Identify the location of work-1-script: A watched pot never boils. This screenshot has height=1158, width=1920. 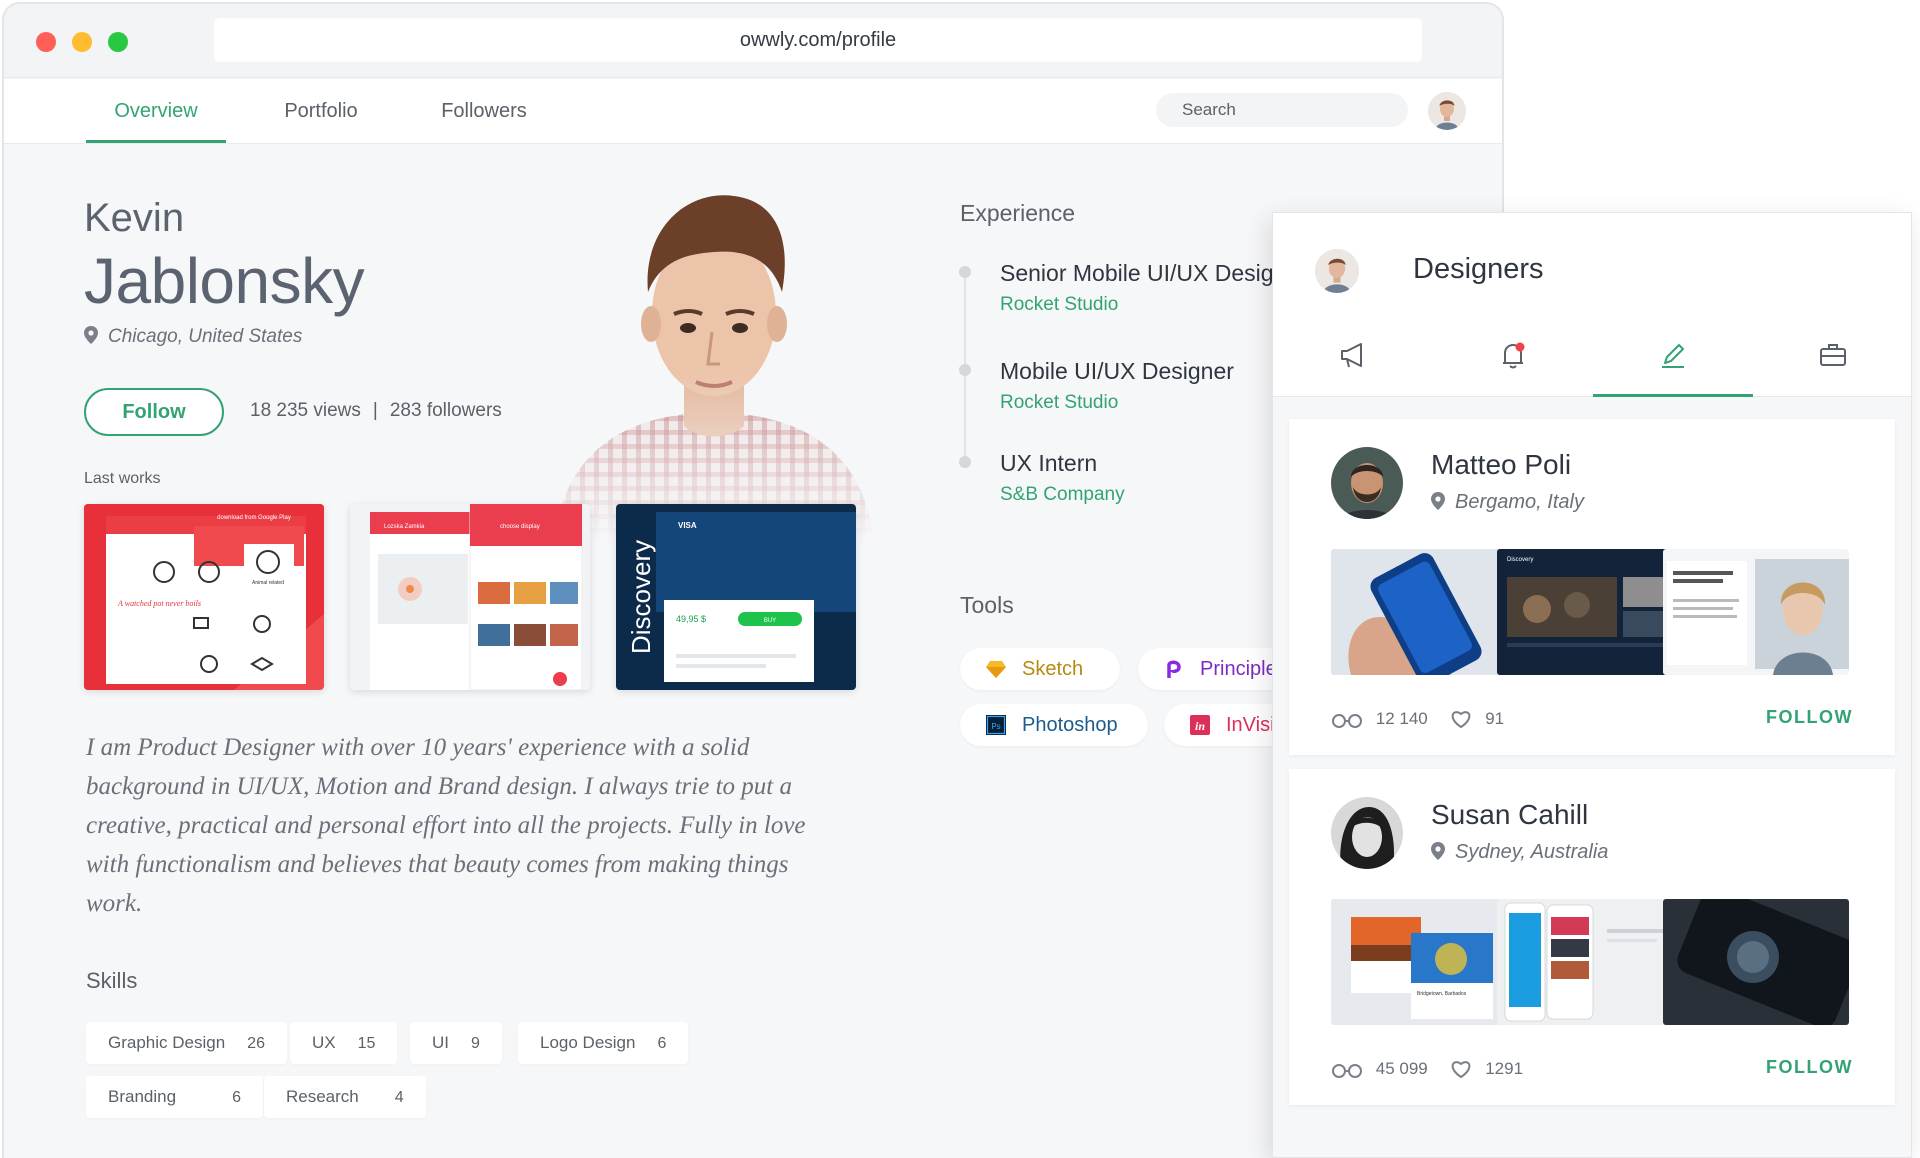
(159, 603).